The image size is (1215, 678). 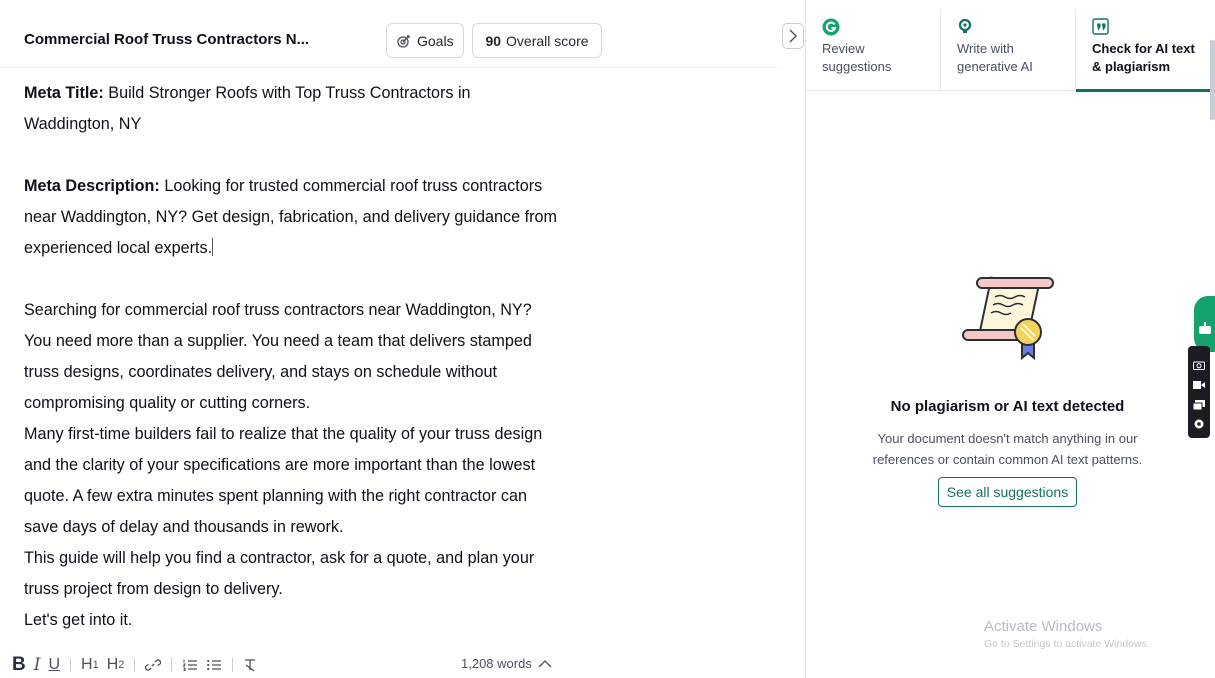 I want to click on word-count-label: 1,208 words, so click(x=496, y=663).